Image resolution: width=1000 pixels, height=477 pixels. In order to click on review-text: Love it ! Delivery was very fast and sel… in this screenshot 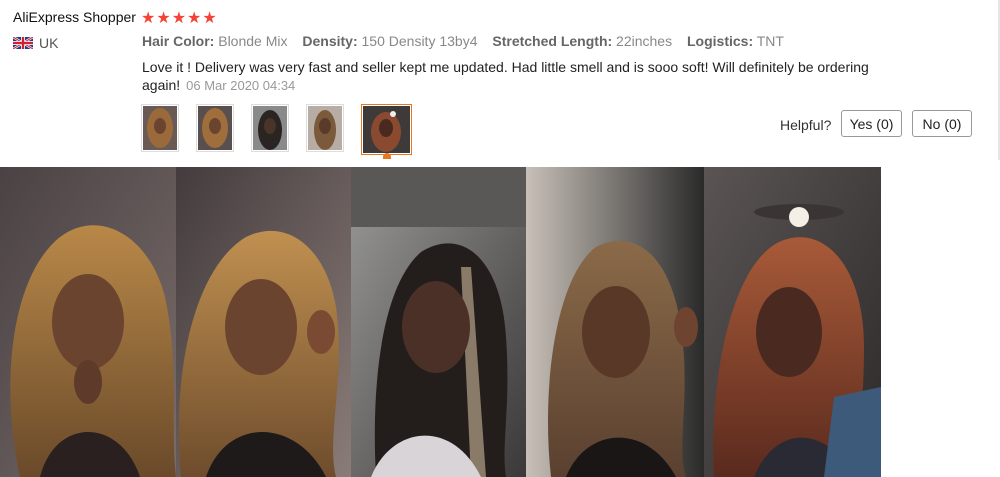, I will do `click(512, 76)`.